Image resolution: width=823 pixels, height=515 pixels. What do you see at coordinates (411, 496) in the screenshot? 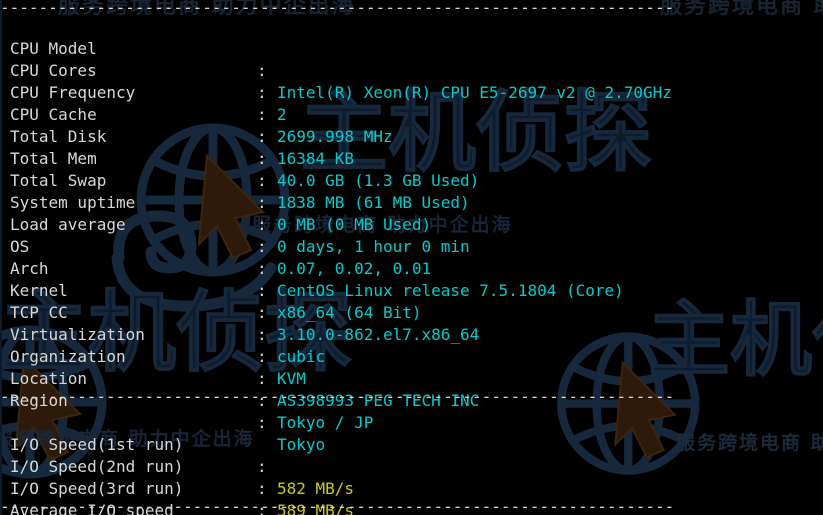
I see `table-row: Average I/O speed : 583.7 MB/s` at bounding box center [411, 496].